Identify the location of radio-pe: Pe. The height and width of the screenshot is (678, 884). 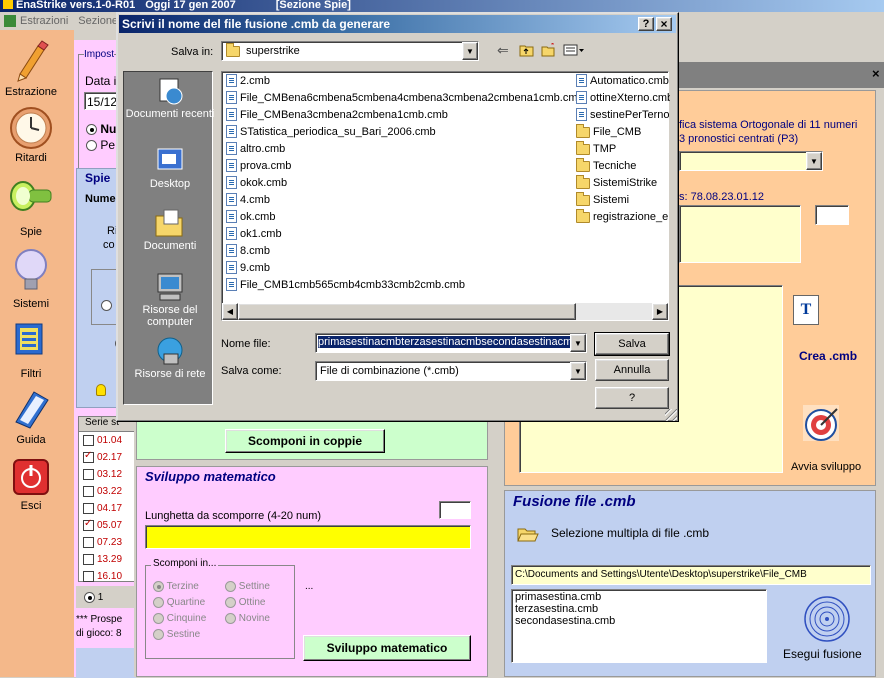
(100, 145).